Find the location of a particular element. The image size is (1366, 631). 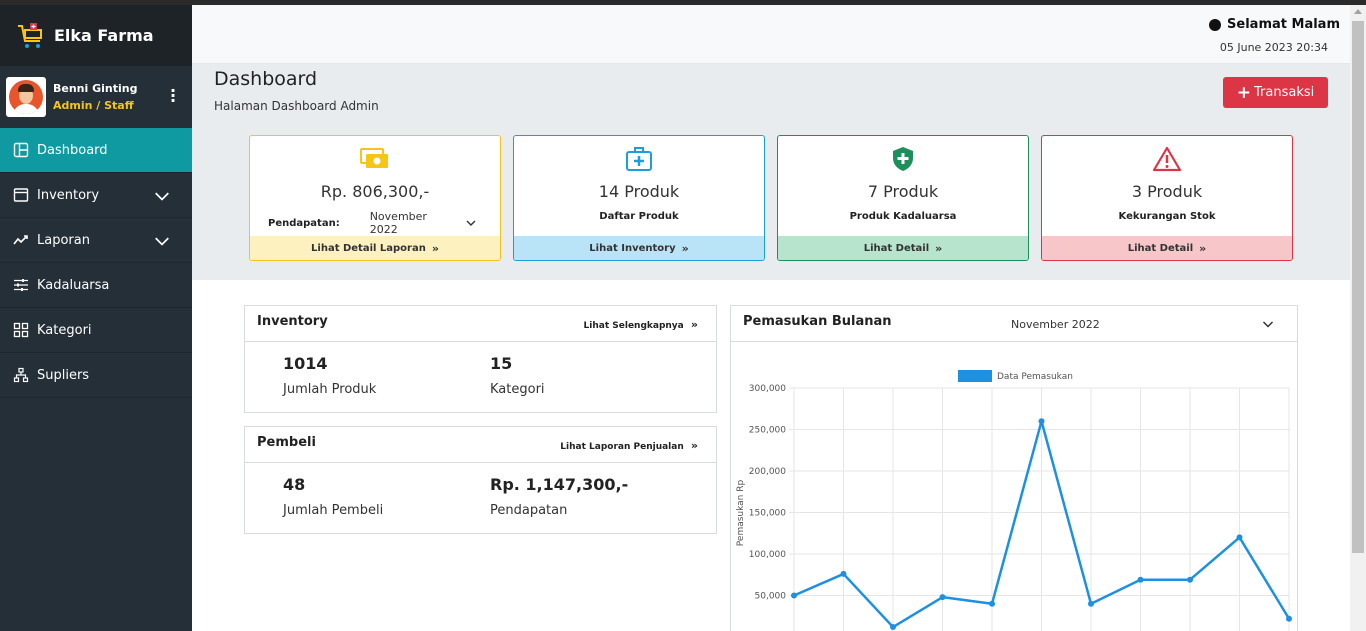

scroll-up-arrow-icon is located at coordinates (1358, 11).